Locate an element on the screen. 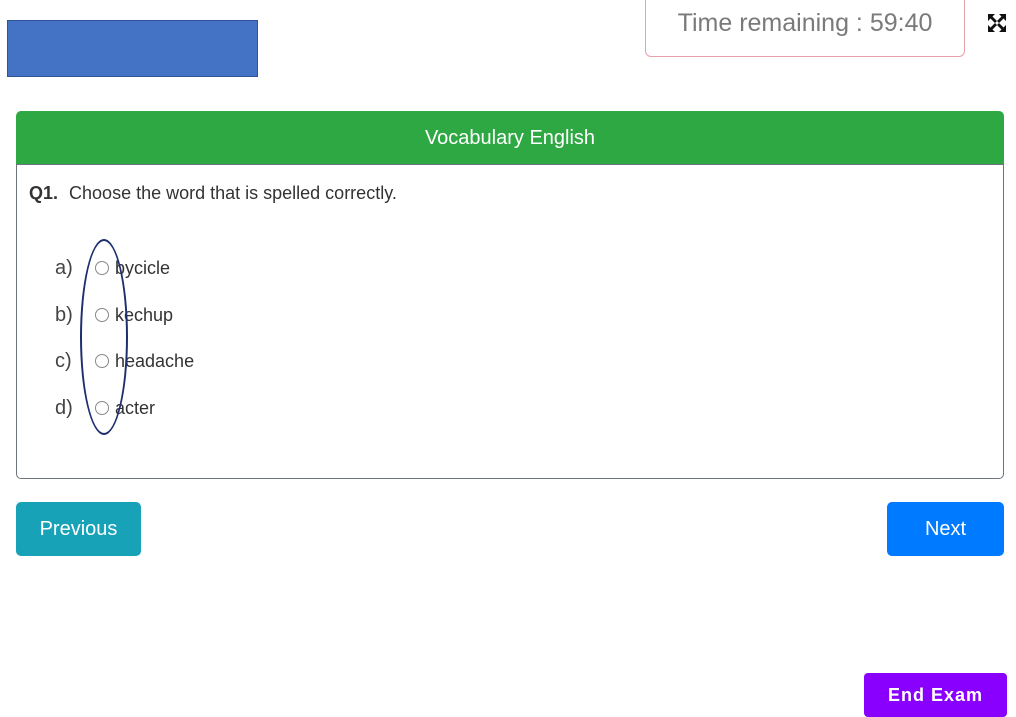 This screenshot has height=717, width=1016. previous-button: Previous is located at coordinates (78, 529).